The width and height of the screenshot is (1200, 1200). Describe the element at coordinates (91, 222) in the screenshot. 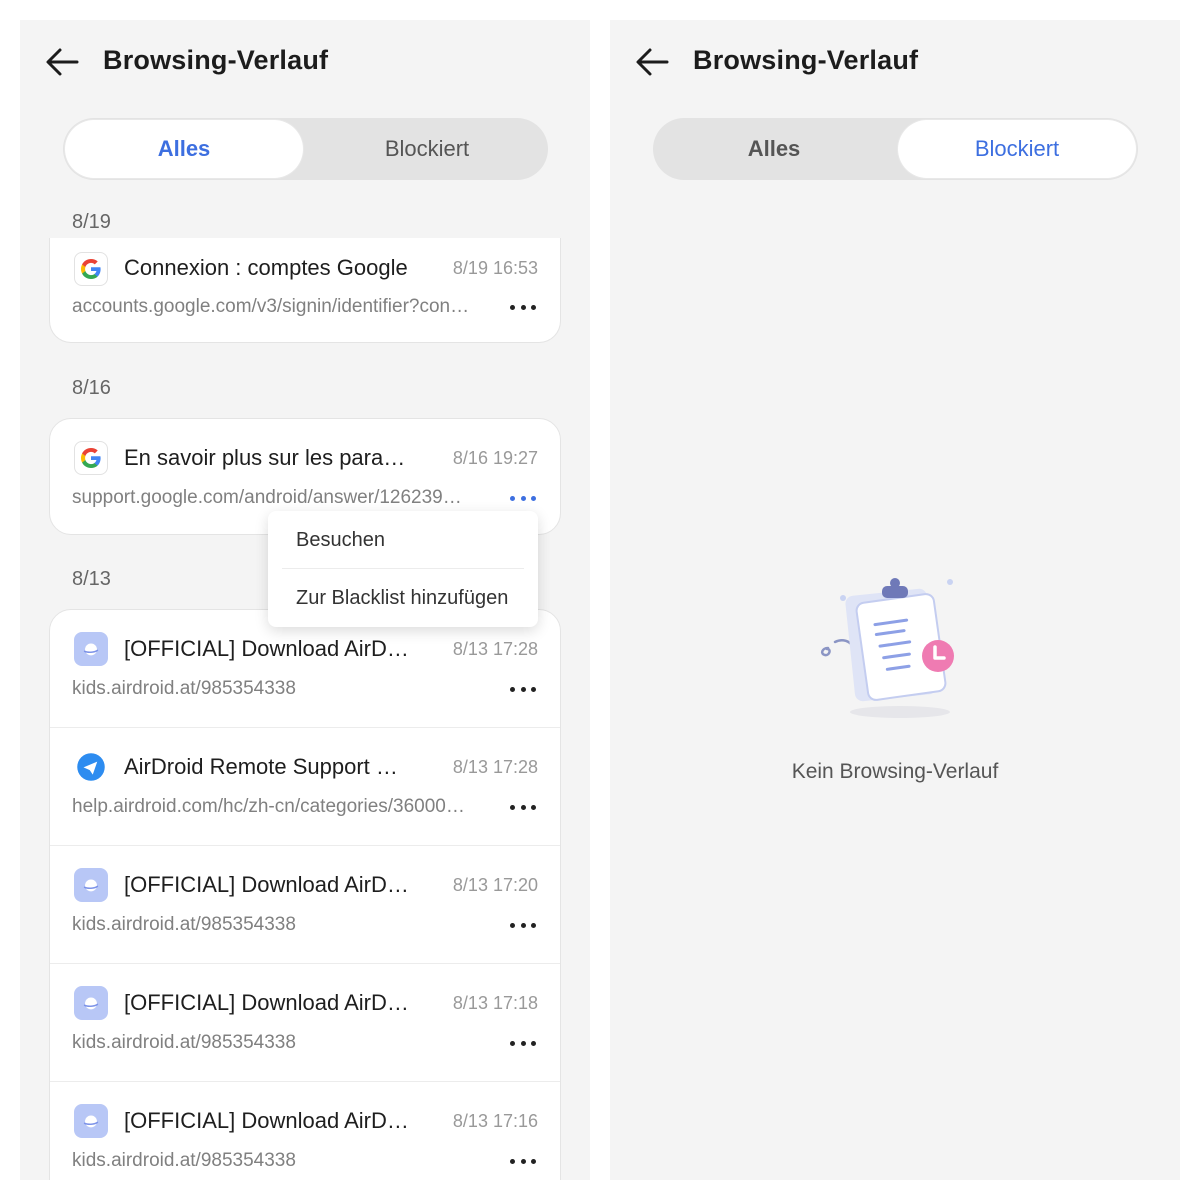

I see `date-header: 8/19` at that location.